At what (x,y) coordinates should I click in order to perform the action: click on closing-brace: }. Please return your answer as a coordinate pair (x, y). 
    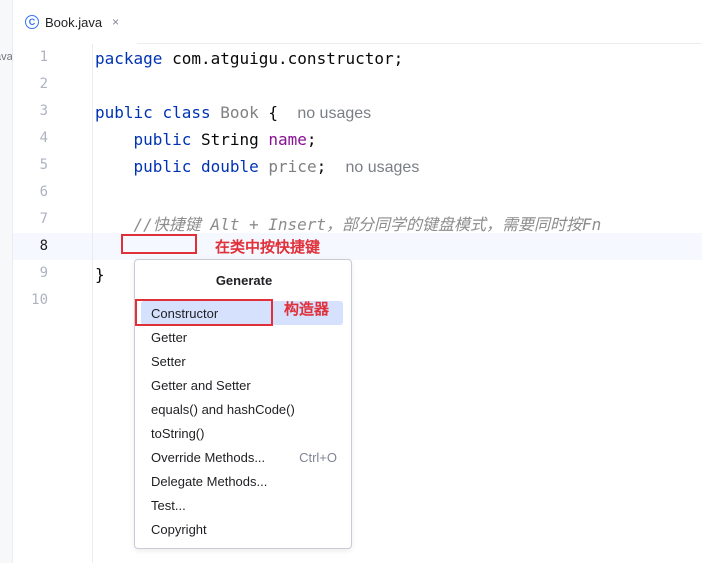
    Looking at the image, I should click on (100, 274).